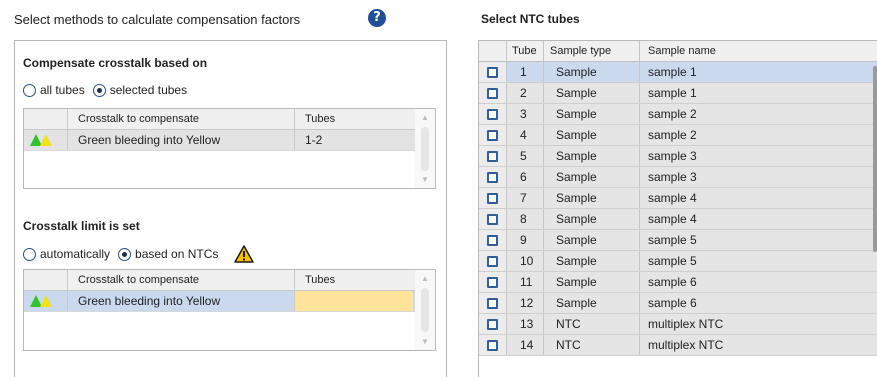  I want to click on table-row: 9 Sample sample 5, so click(678, 240).